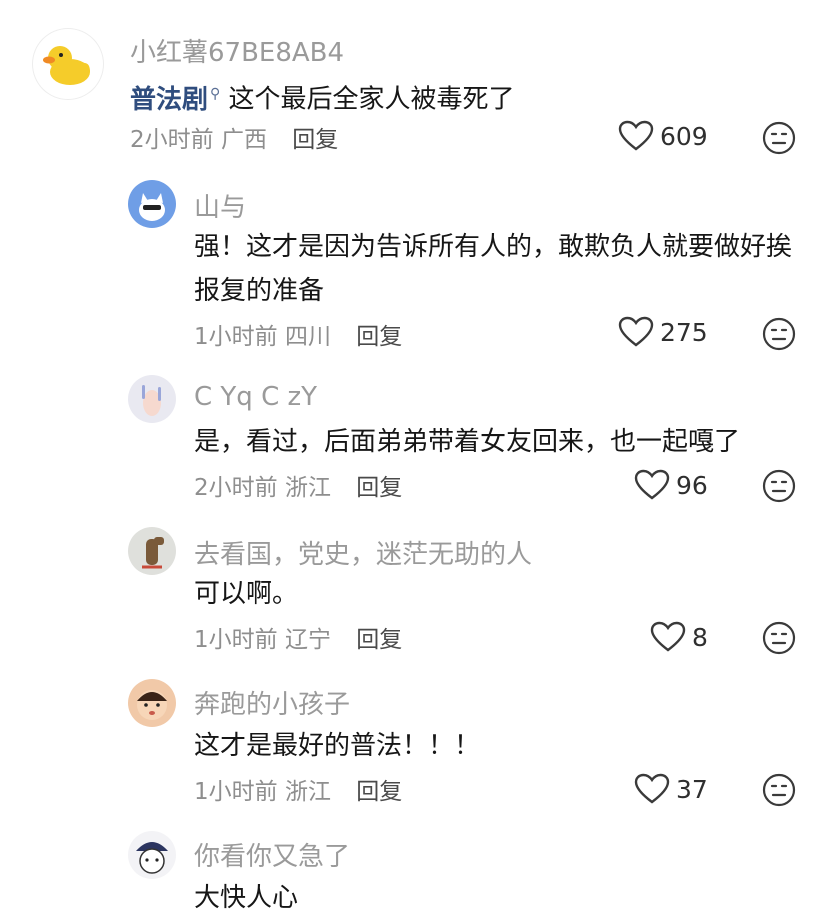 Image resolution: width=828 pixels, height=920 pixels. I want to click on comment-username: C Yq C zY, so click(255, 397).